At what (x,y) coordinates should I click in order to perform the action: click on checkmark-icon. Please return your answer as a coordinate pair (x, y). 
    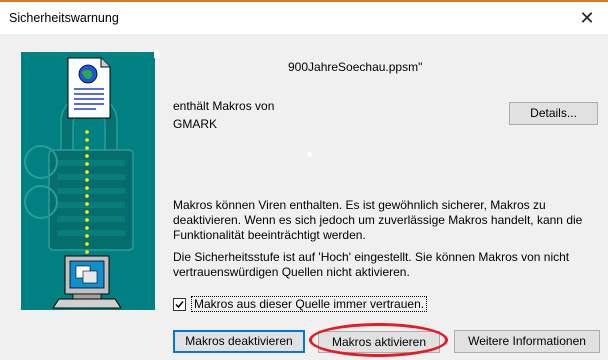
    Looking at the image, I should click on (179, 304).